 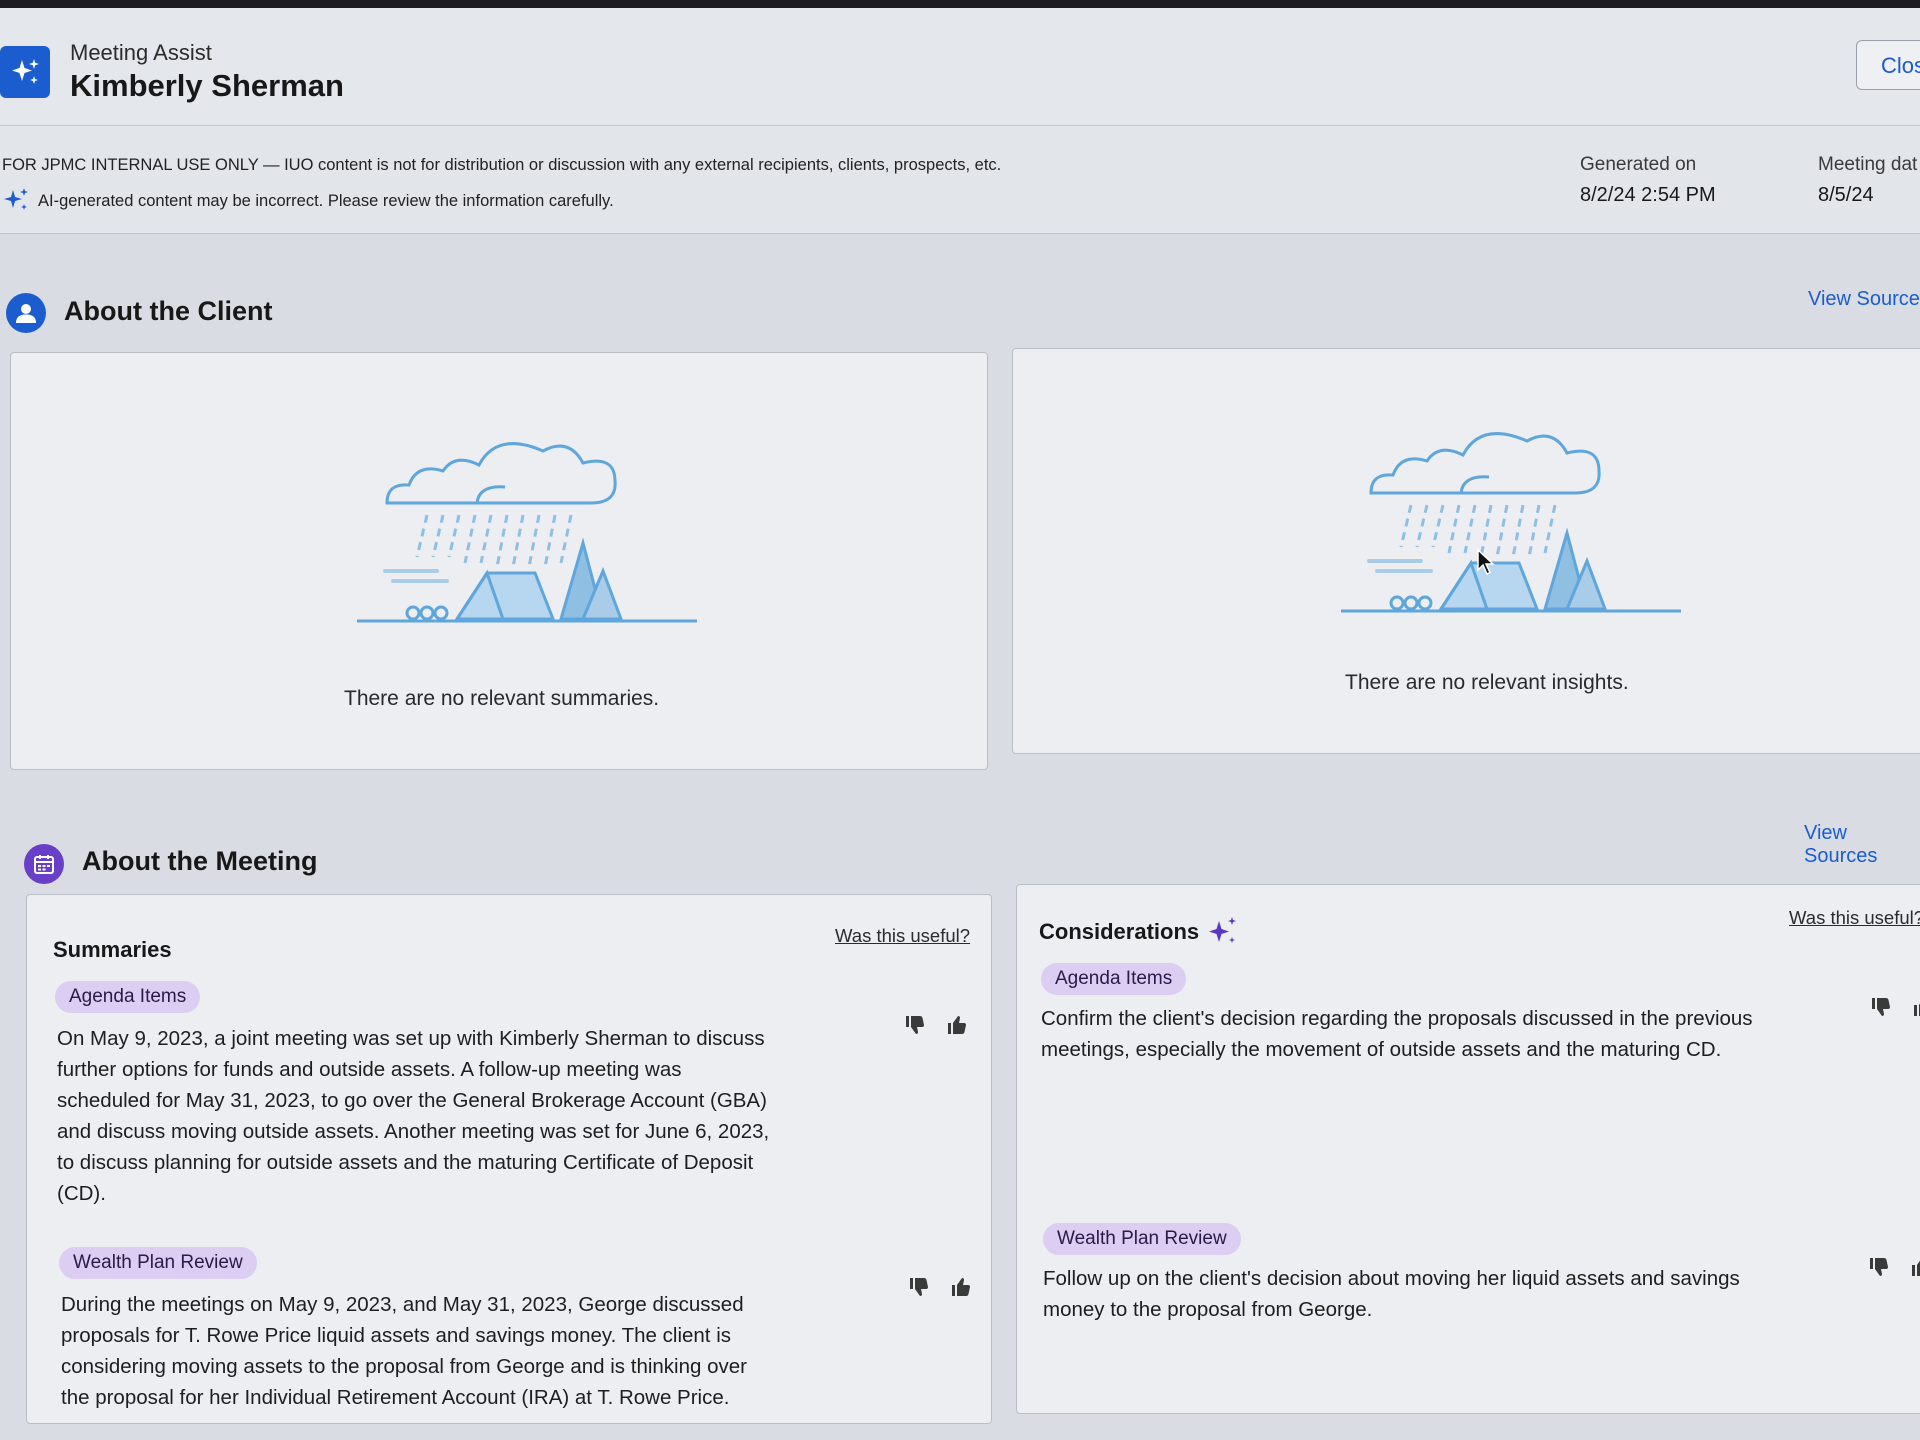 I want to click on insights-empty-message: There are no relevant insights., so click(x=1487, y=682).